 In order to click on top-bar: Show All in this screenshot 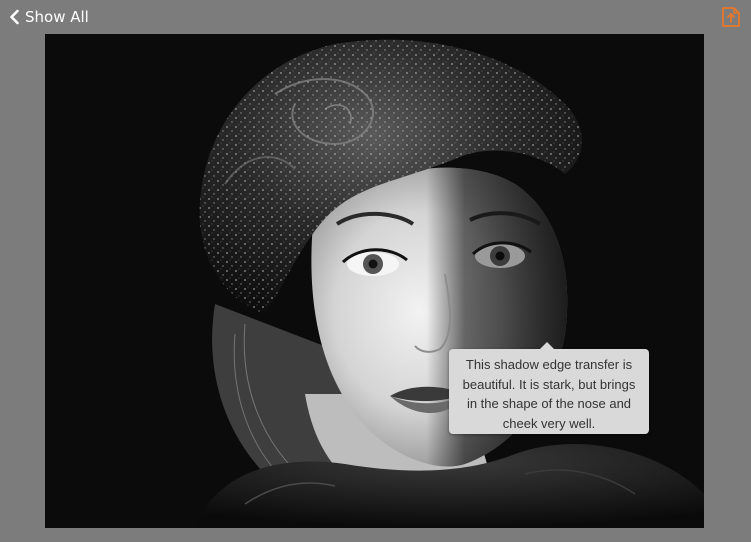, I will do `click(375, 17)`.